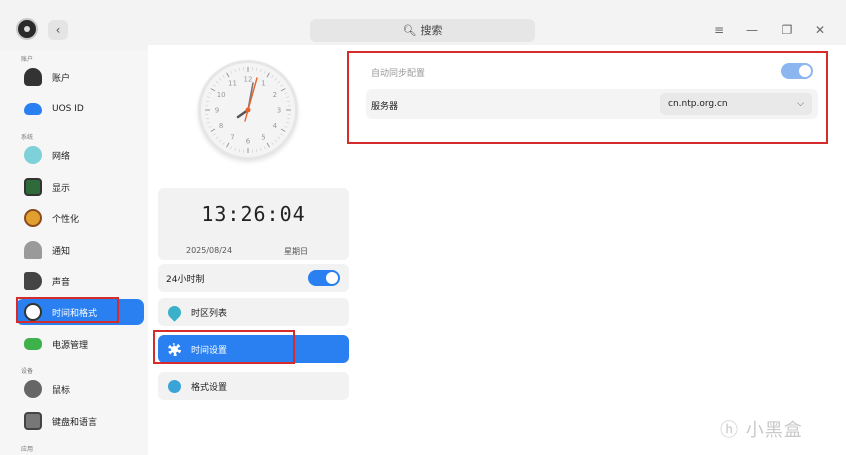 The image size is (846, 455). Describe the element at coordinates (232, 84) in the screenshot. I see `clock-number: 11` at that location.